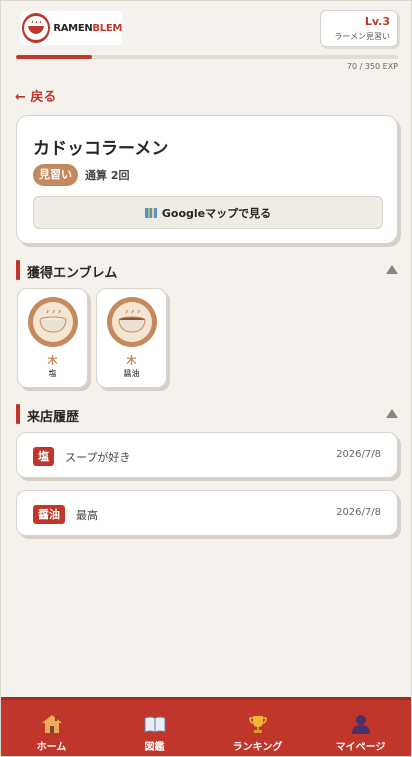 The height and width of the screenshot is (757, 412). I want to click on history-section-header: 来店履歴, so click(207, 414).